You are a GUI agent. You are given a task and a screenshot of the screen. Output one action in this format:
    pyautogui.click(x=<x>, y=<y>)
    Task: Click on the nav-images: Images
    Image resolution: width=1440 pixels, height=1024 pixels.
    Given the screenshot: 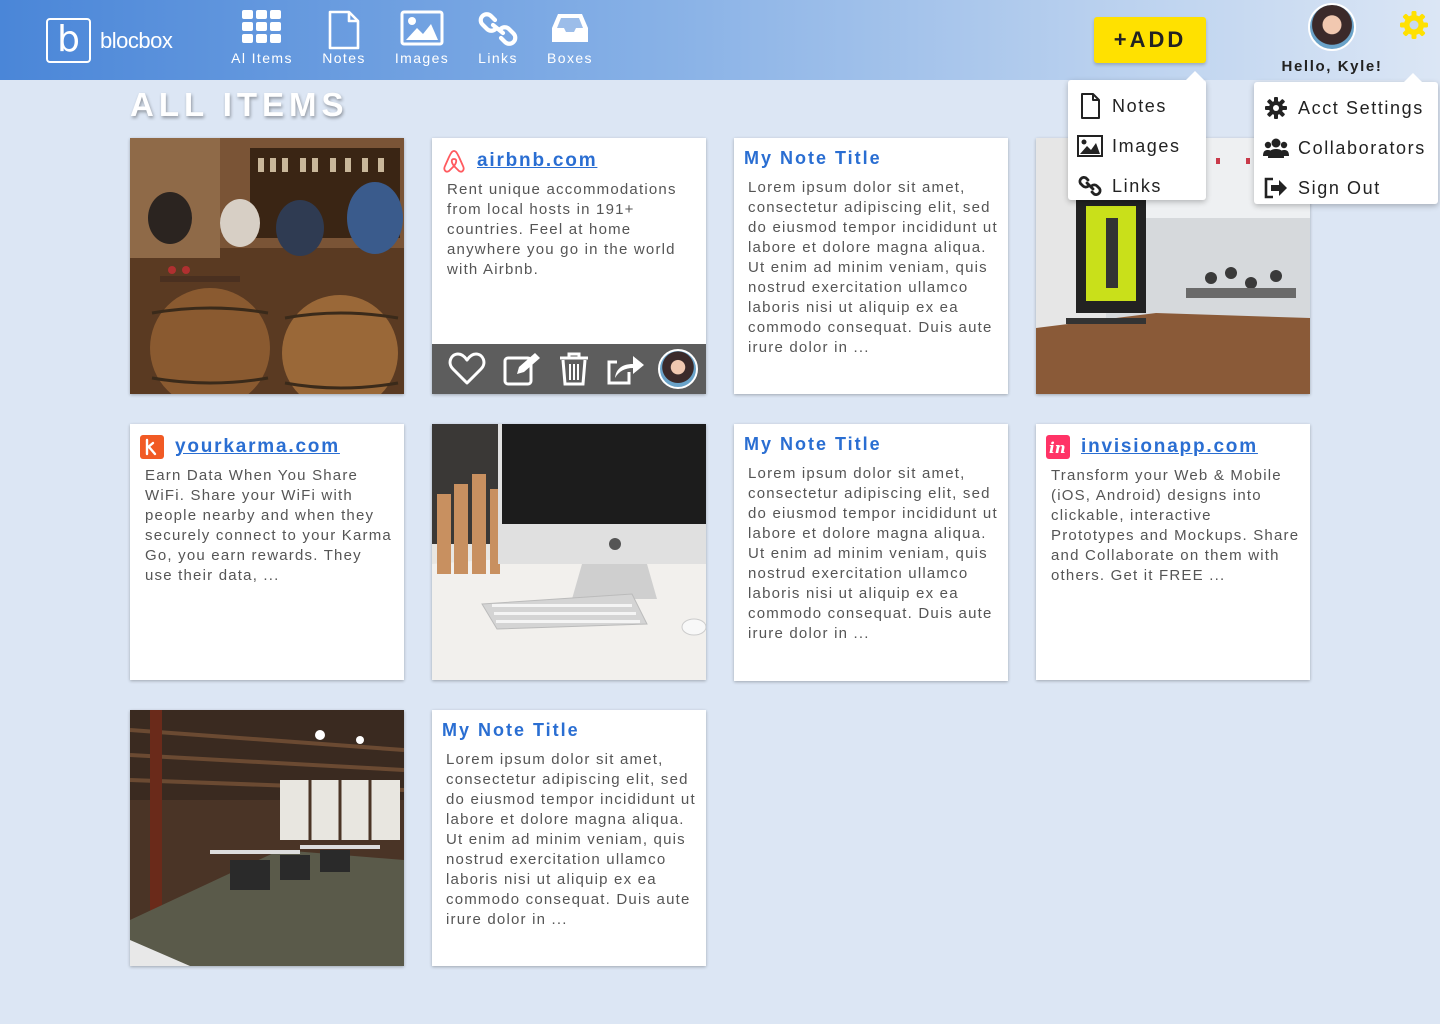 What is the action you would take?
    pyautogui.click(x=422, y=38)
    